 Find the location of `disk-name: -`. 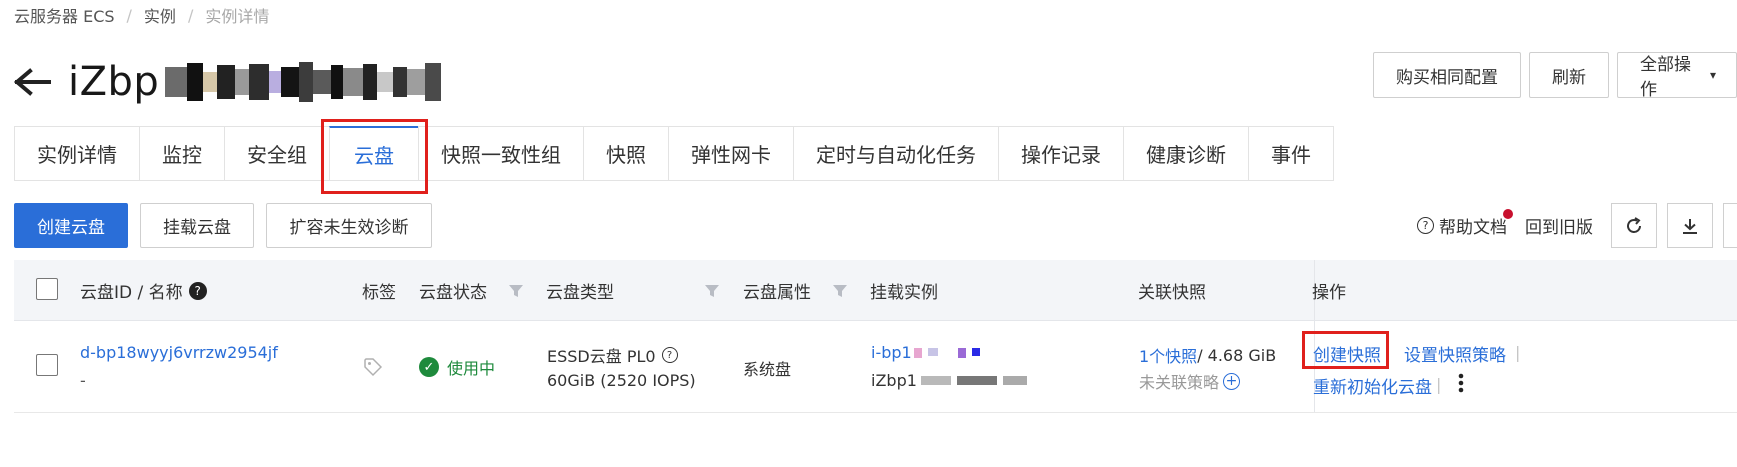

disk-name: - is located at coordinates (83, 380).